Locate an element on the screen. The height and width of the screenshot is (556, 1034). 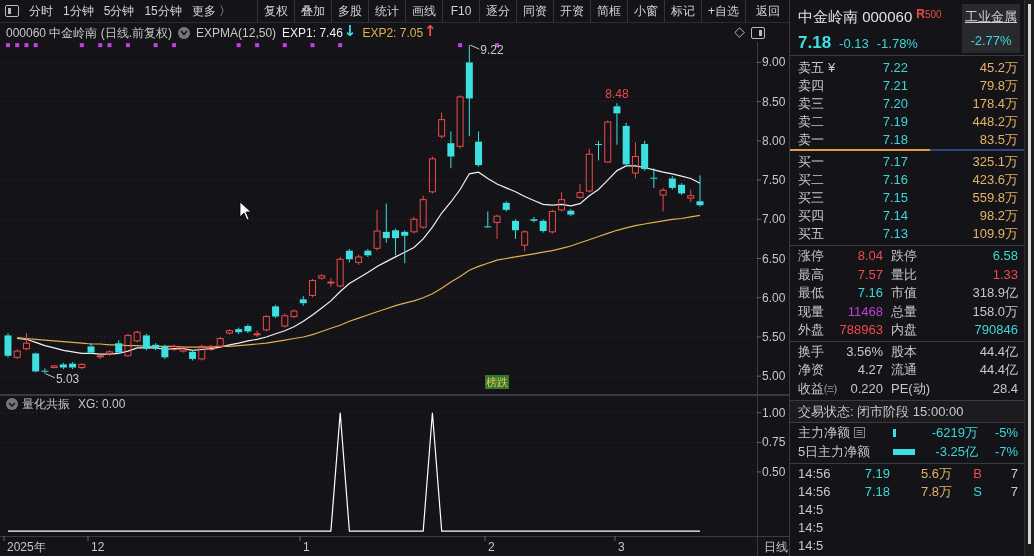
order-level: 买一 is located at coordinates (811, 162).